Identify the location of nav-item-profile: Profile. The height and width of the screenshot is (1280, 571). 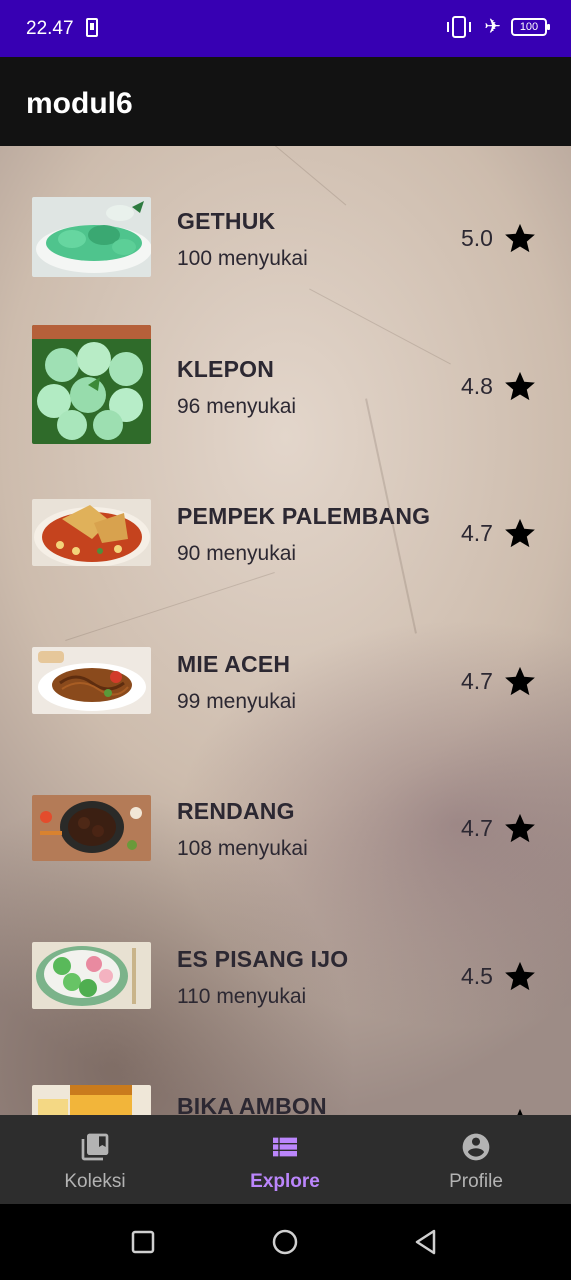
(476, 1159).